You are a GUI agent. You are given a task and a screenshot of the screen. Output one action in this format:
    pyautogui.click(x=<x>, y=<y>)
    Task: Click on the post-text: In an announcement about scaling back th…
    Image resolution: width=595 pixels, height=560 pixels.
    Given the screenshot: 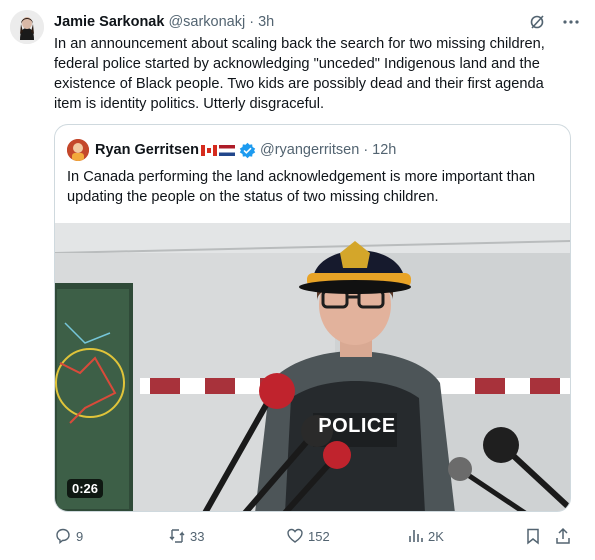 What is the action you would take?
    pyautogui.click(x=299, y=74)
    